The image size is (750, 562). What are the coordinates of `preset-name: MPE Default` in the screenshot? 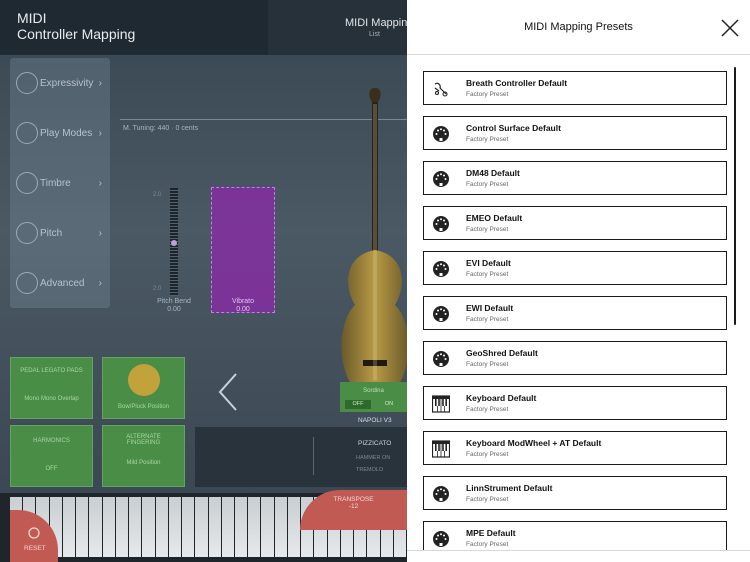 It's located at (491, 533).